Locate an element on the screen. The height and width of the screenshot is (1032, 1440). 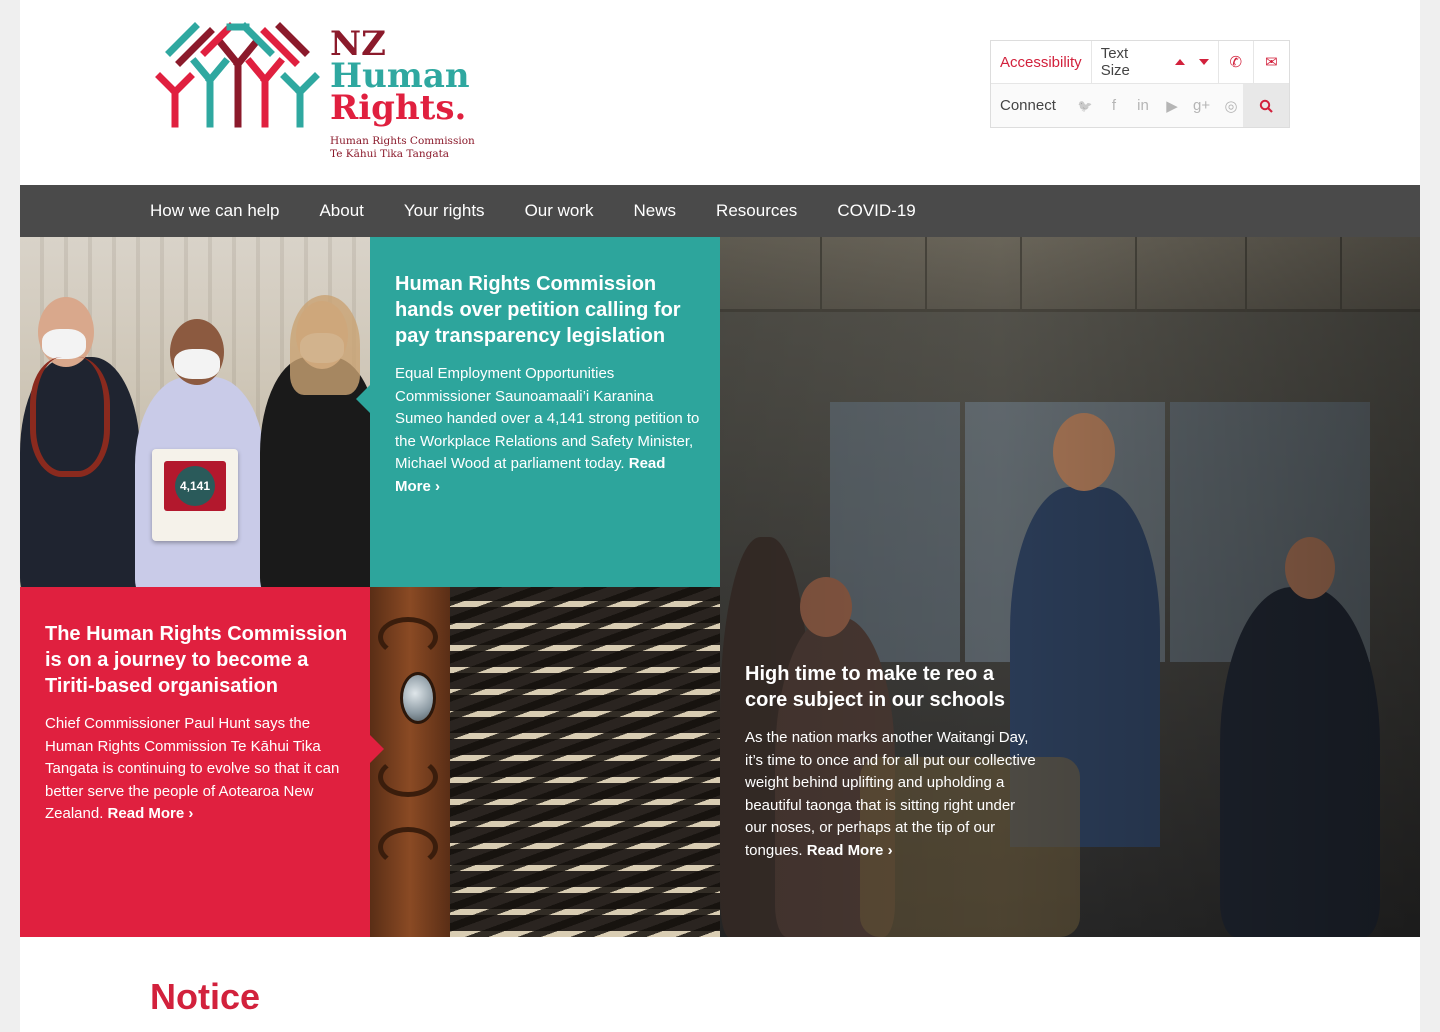
nav-item-how-we-can-help: How we can help is located at coordinates (214, 211).